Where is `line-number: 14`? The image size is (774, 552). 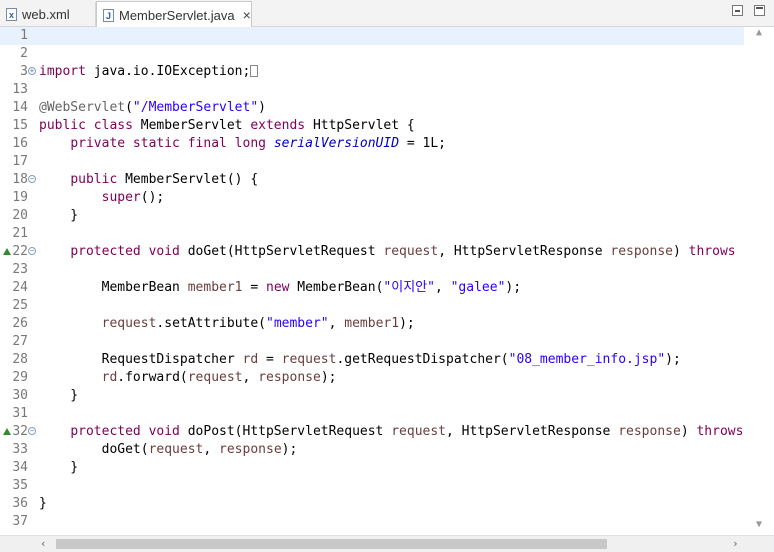
line-number: 14 is located at coordinates (20, 107).